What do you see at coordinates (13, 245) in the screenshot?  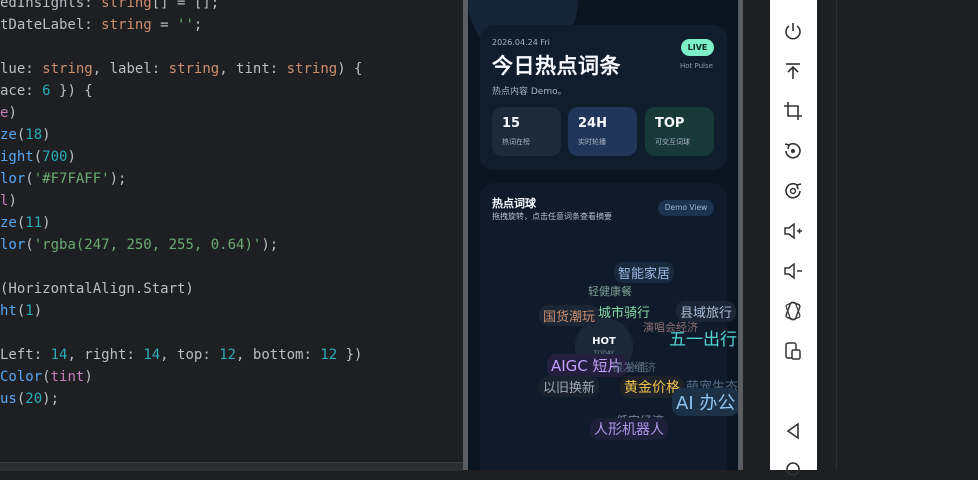 I see `code-token: lor` at bounding box center [13, 245].